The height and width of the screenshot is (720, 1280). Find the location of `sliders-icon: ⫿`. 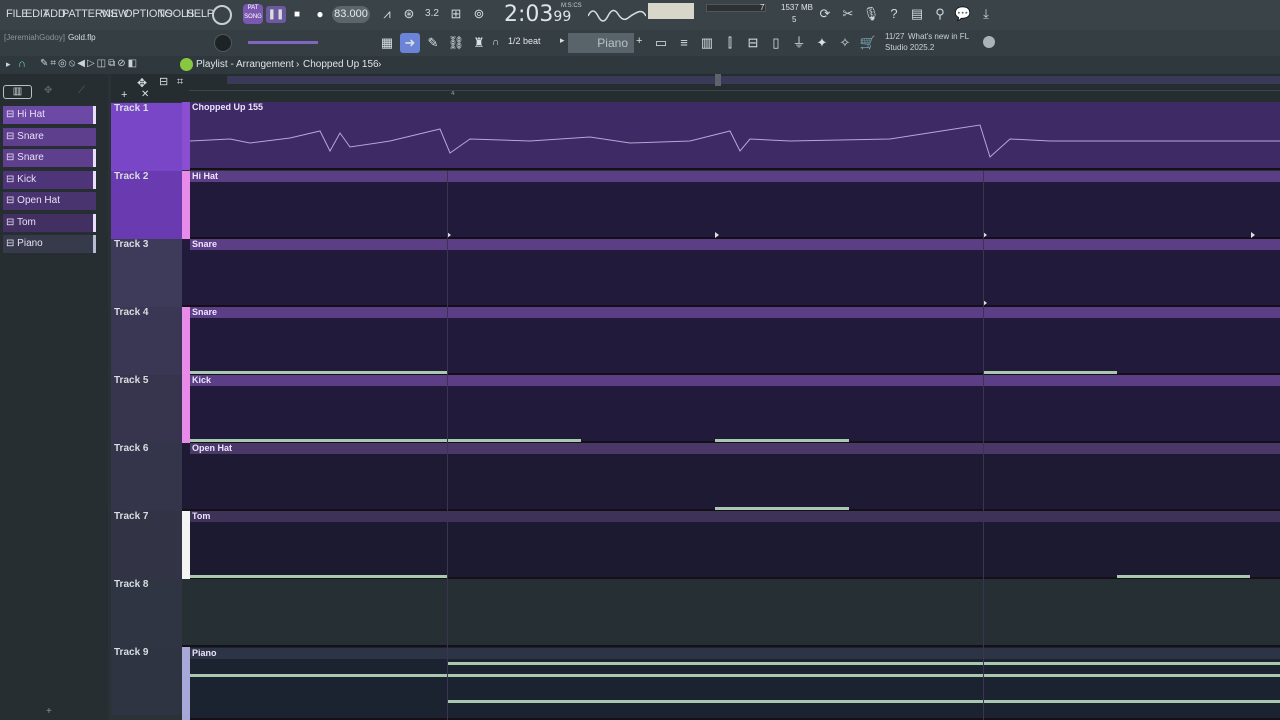

sliders-icon: ⫿ is located at coordinates (730, 43).